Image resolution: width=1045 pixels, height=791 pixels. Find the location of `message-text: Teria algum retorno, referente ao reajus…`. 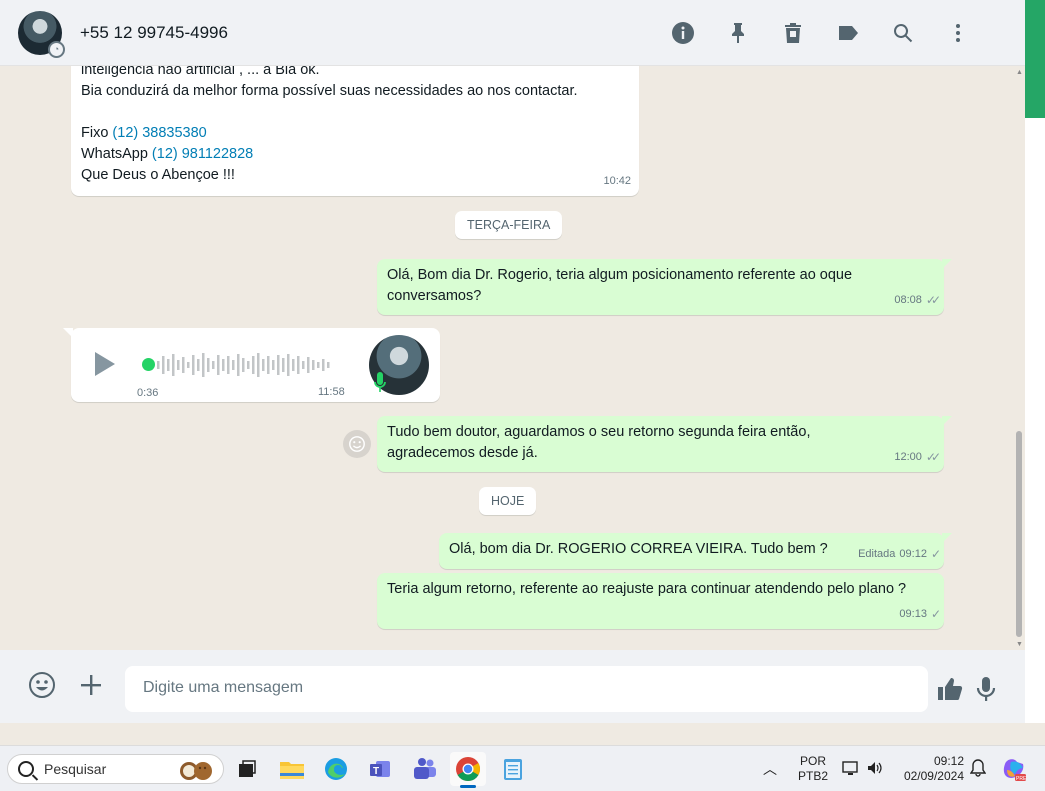

message-text: Teria algum retorno, referente ao reajus… is located at coordinates (647, 589).